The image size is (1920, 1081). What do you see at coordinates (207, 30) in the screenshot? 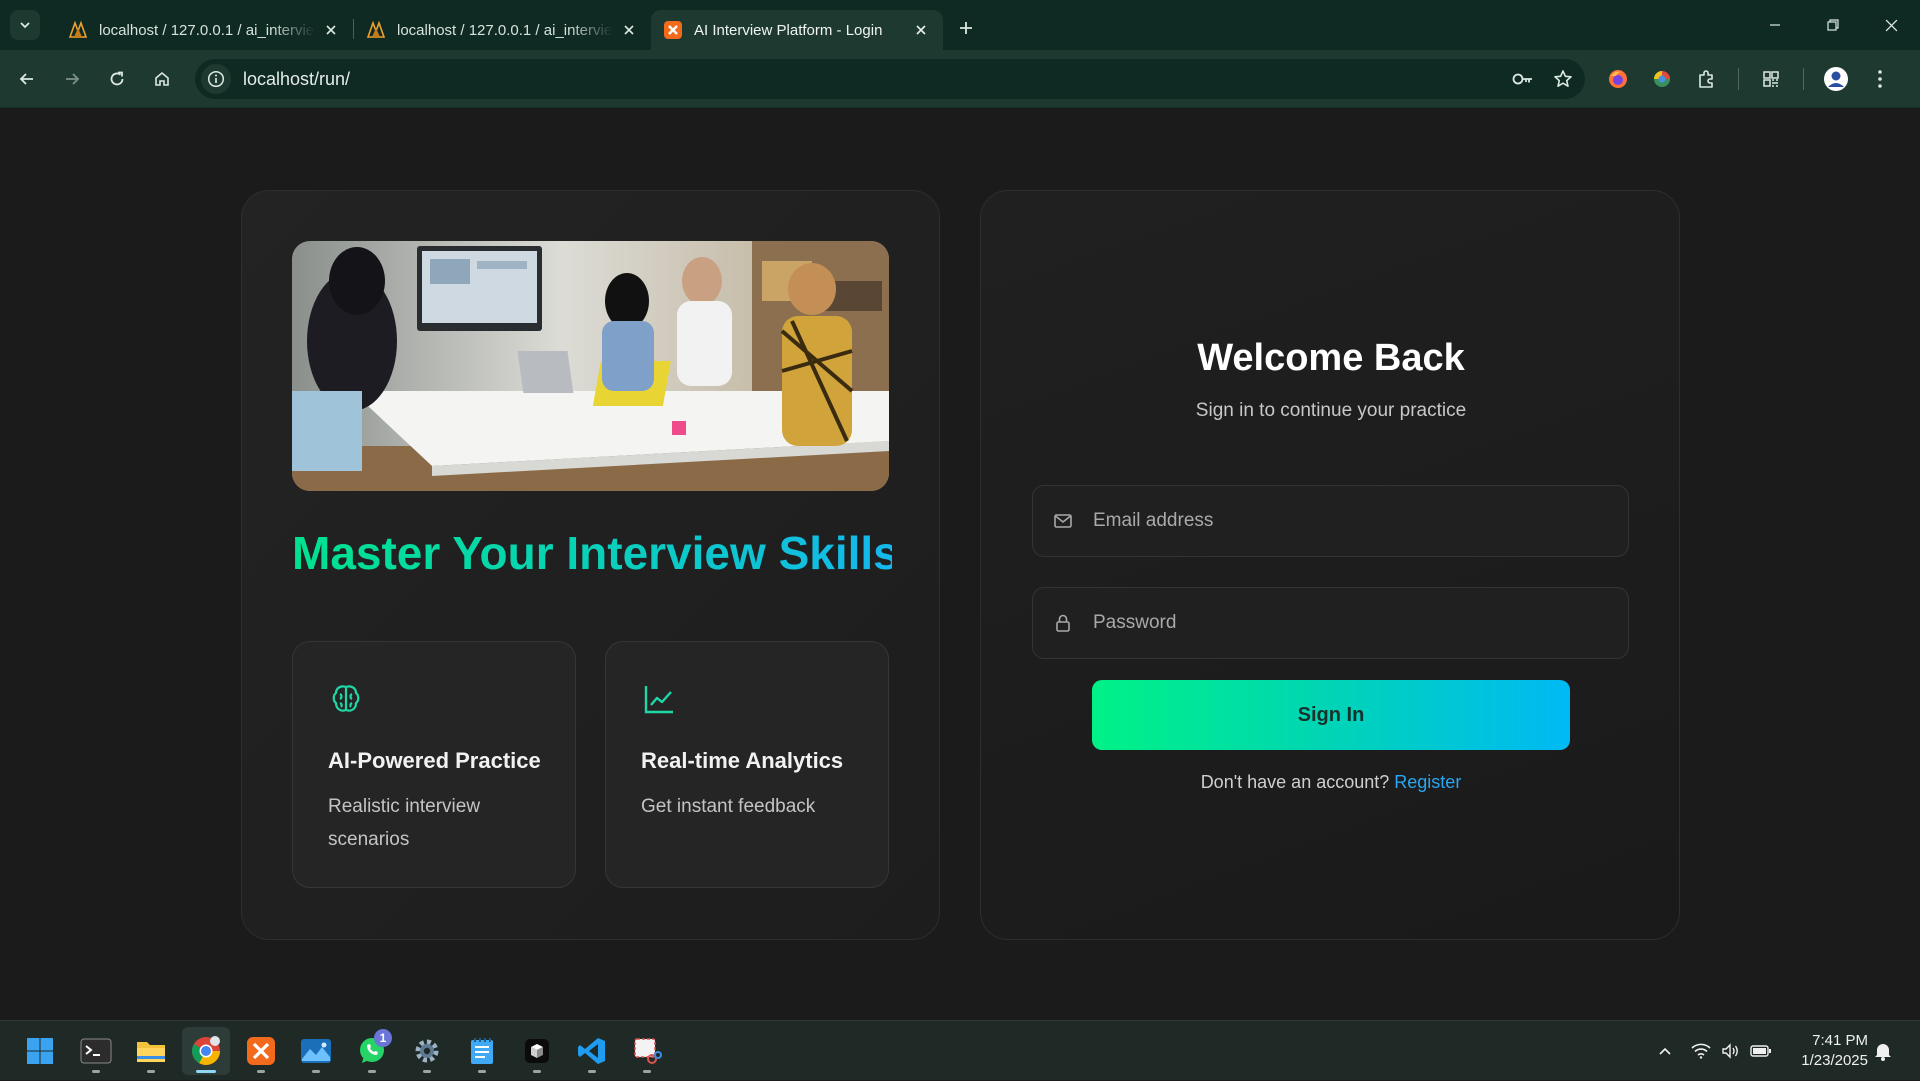
I see `tab-title: localhost / 127.0.0.1 / ai_interview` at bounding box center [207, 30].